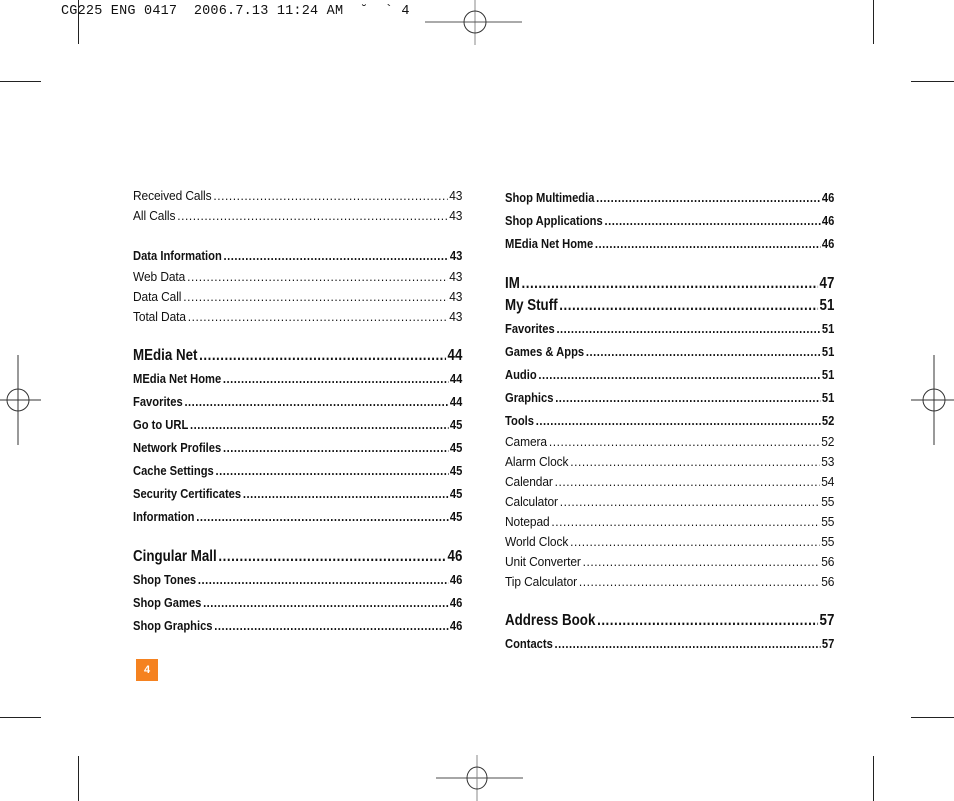  What do you see at coordinates (20, 717) in the screenshot?
I see `crop-mark-bottom-left-horizontal` at bounding box center [20, 717].